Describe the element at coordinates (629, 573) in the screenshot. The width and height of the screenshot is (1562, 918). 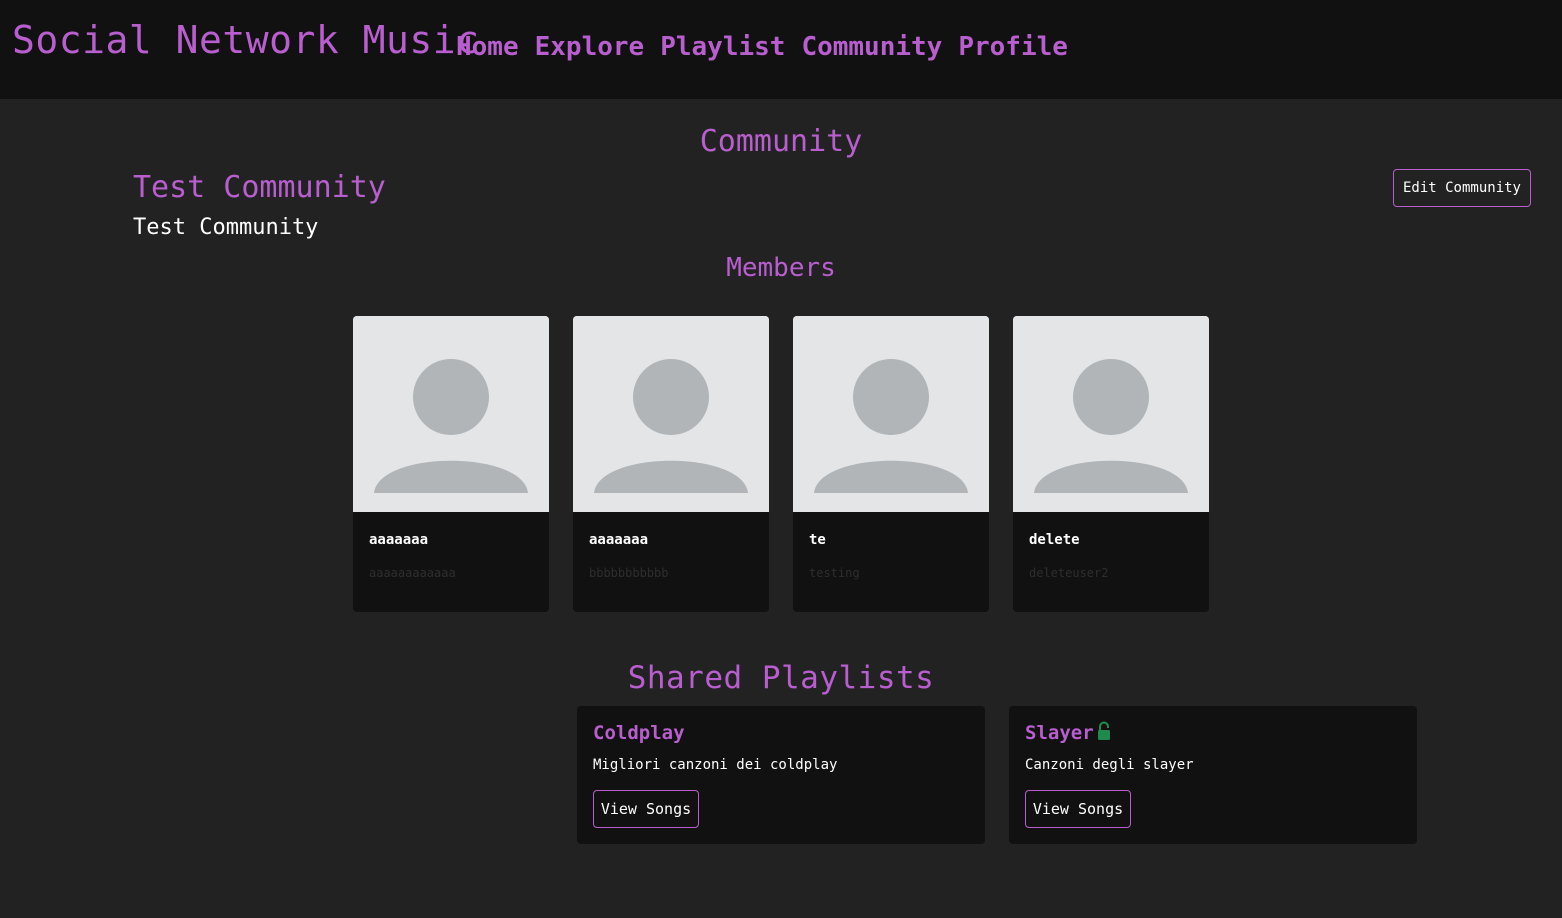
I see `member-username: bbbbbbbbbbb` at that location.